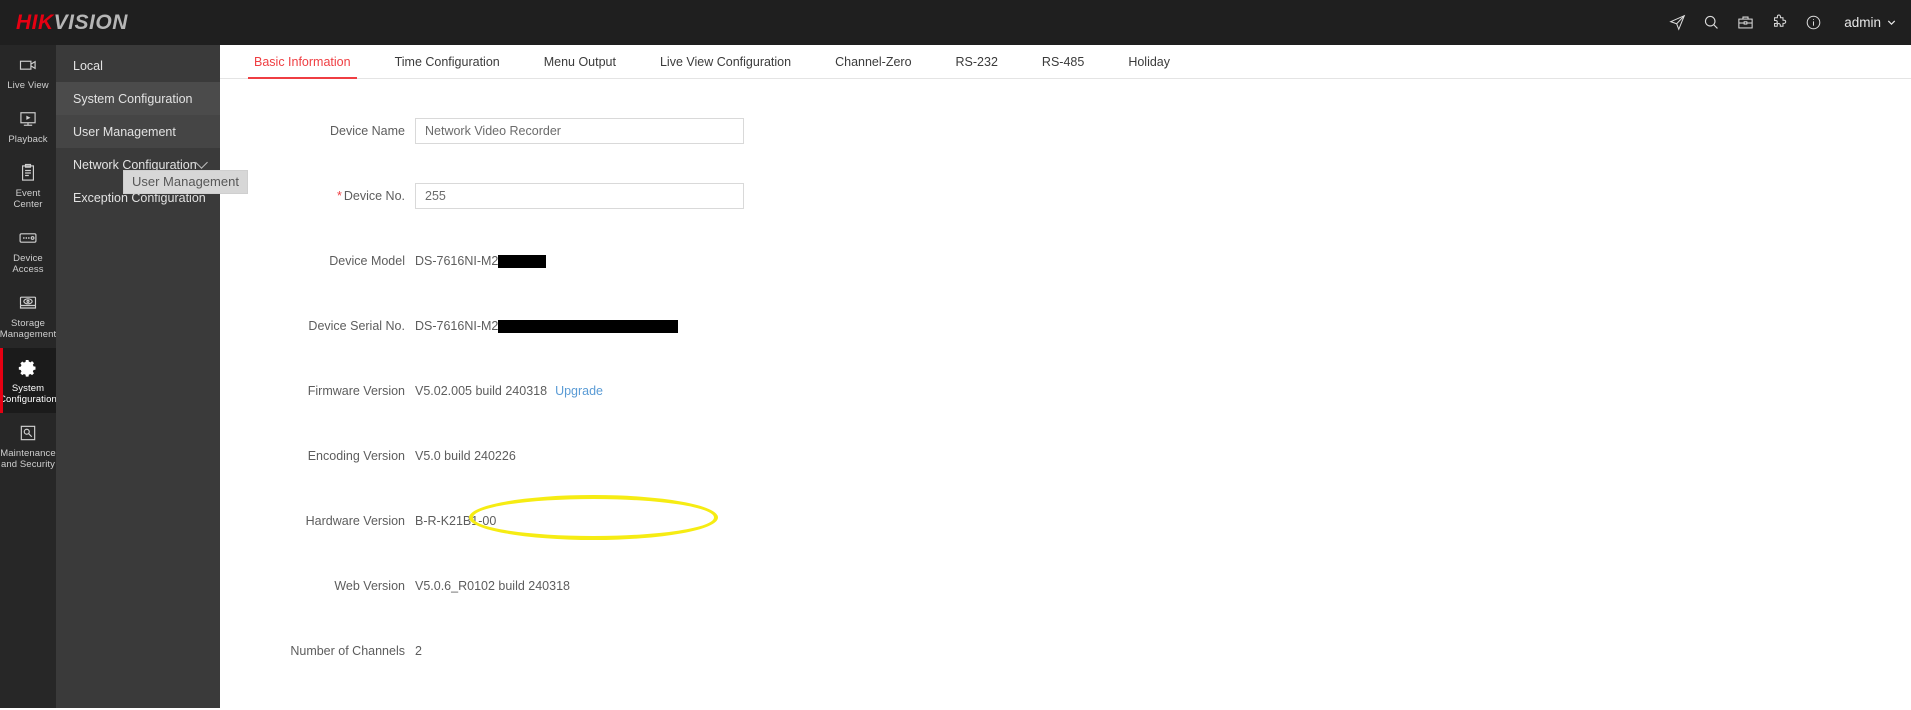 This screenshot has width=1911, height=710. Describe the element at coordinates (28, 394) in the screenshot. I see `rail-label-system-configuration: System Configuration` at that location.